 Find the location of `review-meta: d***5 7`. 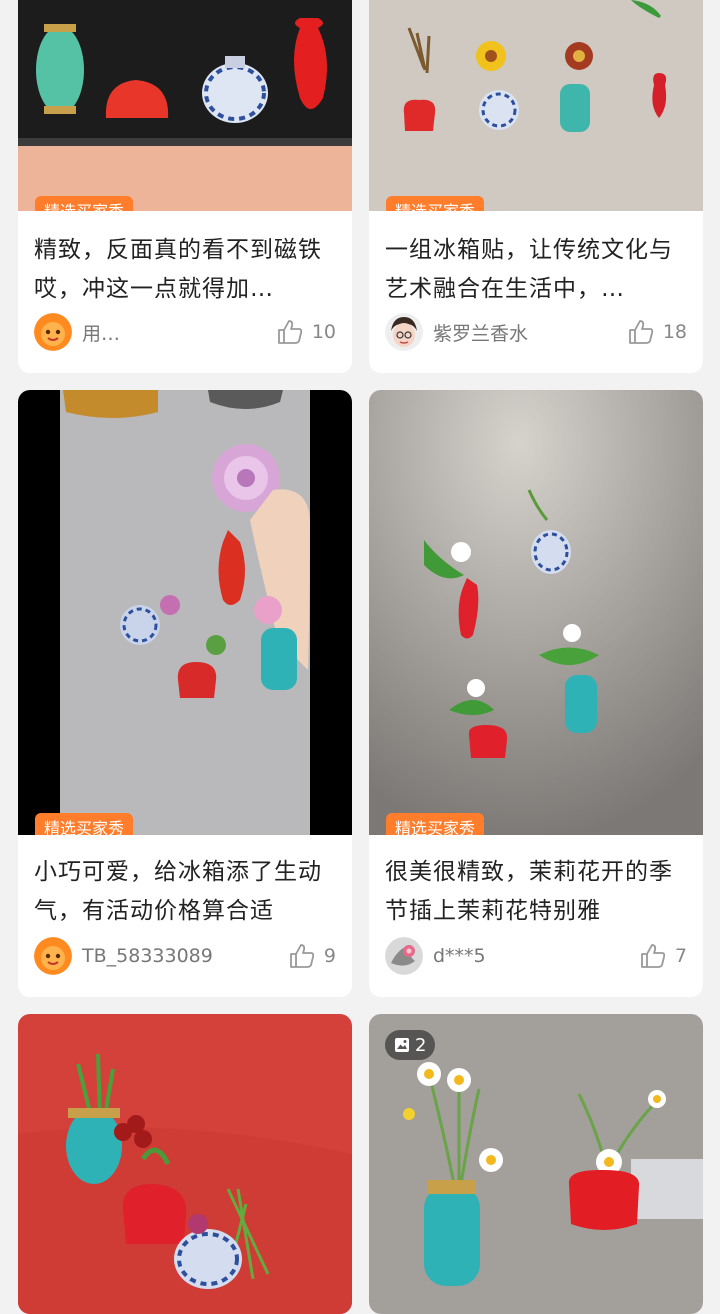

review-meta: d***5 7 is located at coordinates (536, 956).